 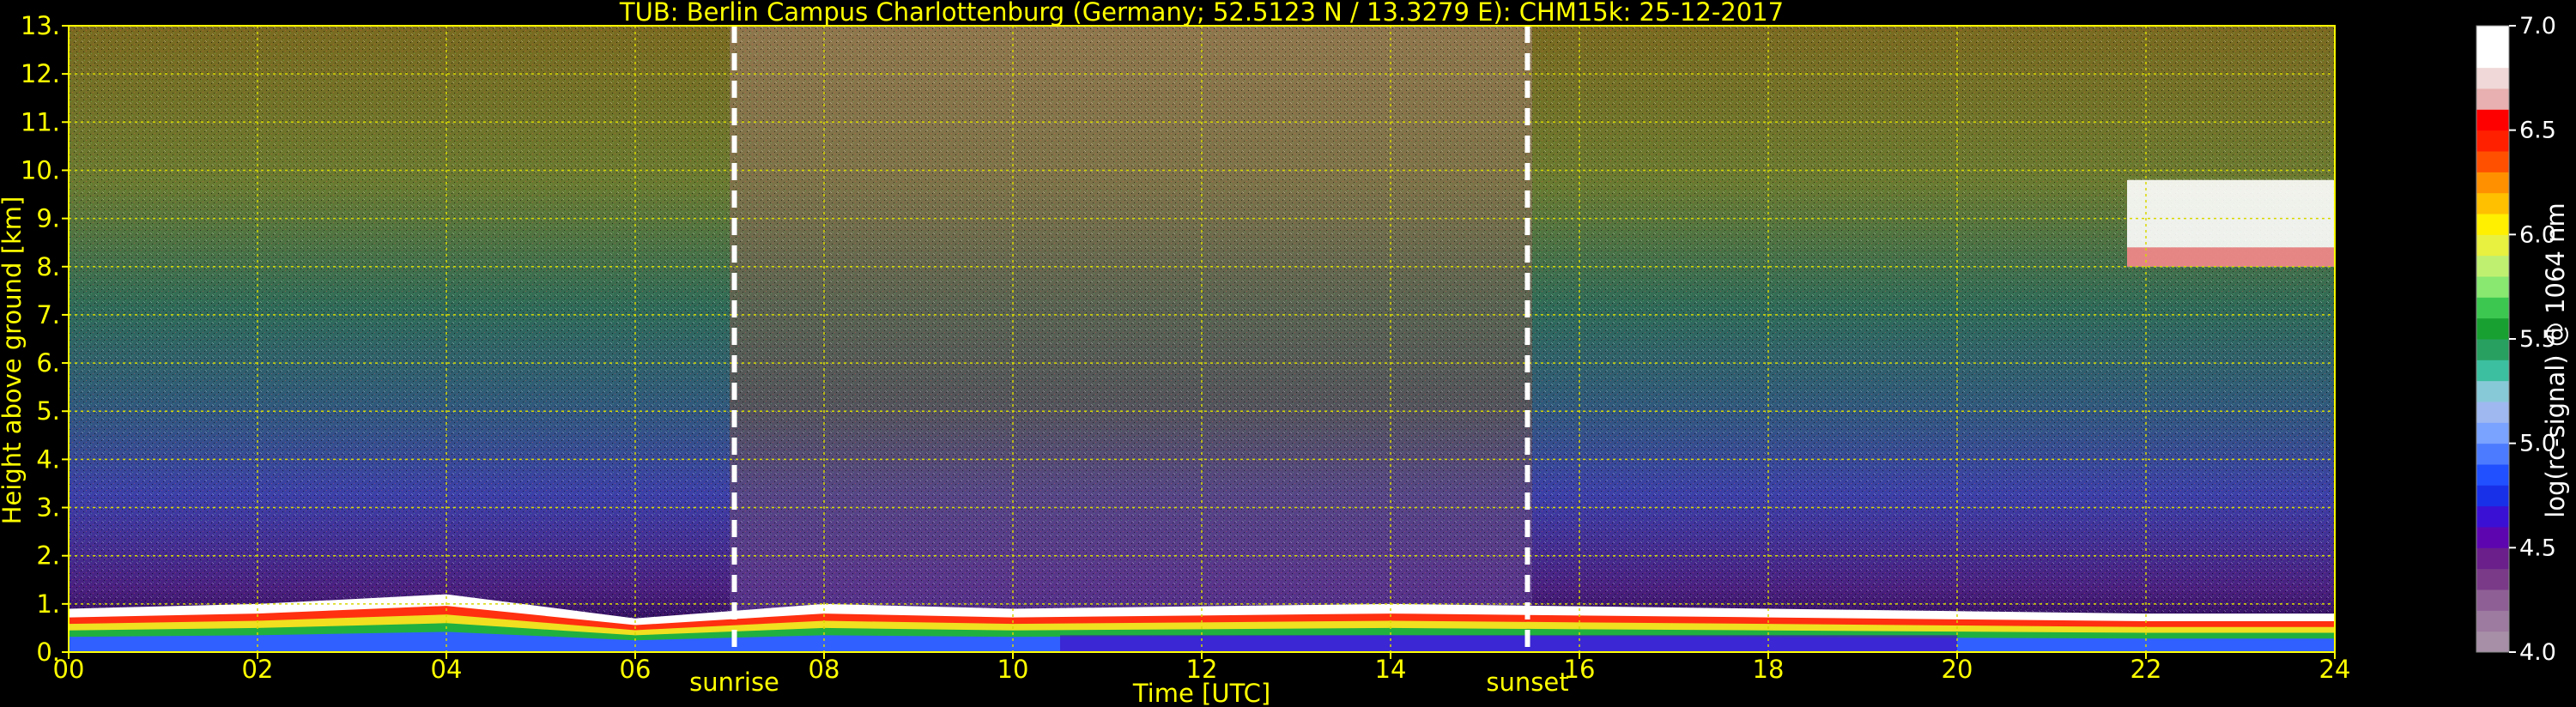 I want to click on y-axis-label: Height above ground [km], so click(x=13, y=361).